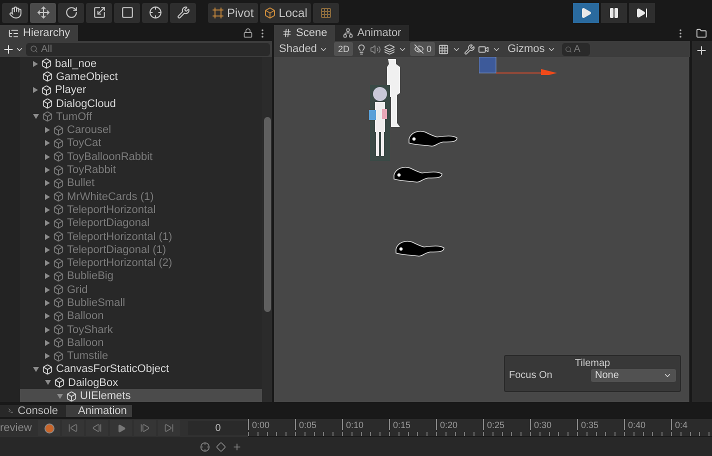  I want to click on shading-dropdown: Shaded, so click(303, 49).